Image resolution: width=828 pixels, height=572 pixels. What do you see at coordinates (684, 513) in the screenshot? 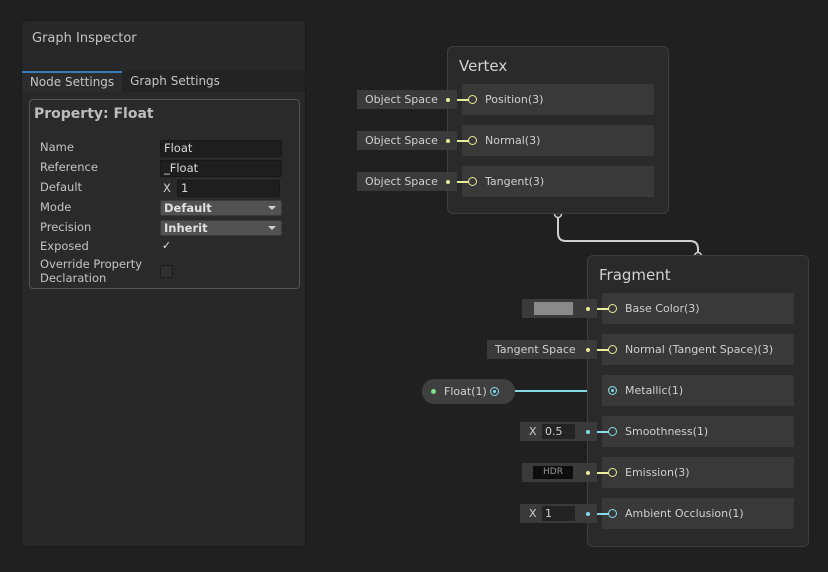
I see `slot-label: Ambient Occlusion(1)` at bounding box center [684, 513].